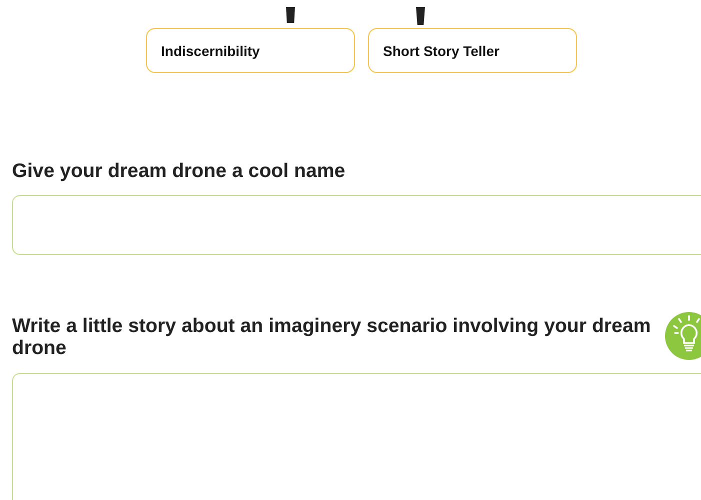  What do you see at coordinates (250, 50) in the screenshot?
I see `option-card: Indiscernibility` at bounding box center [250, 50].